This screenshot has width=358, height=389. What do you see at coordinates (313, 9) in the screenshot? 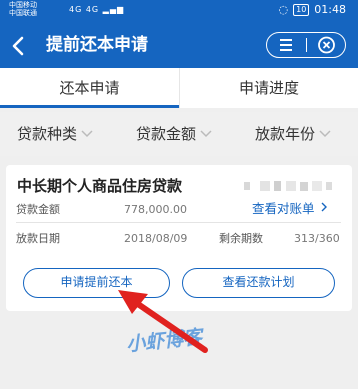
I see `status-right: ◌ 10 01:48` at bounding box center [313, 9].